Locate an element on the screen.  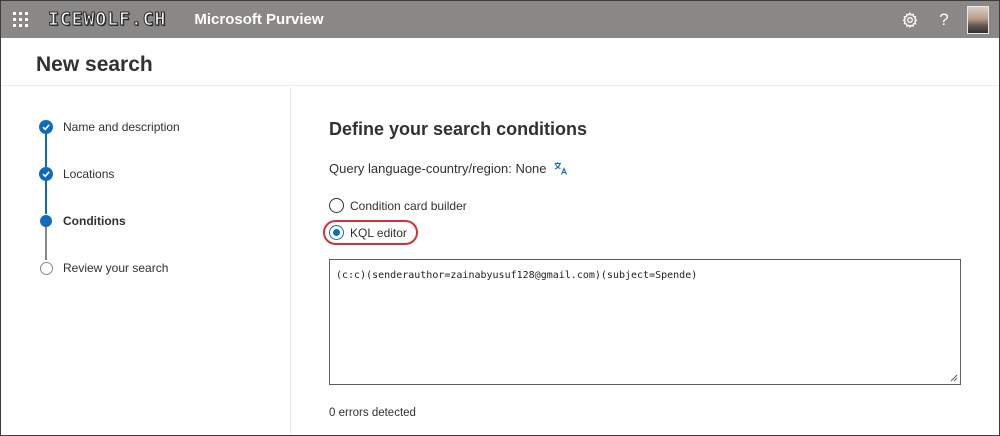
errors-status: 0 errors detected is located at coordinates (372, 413).